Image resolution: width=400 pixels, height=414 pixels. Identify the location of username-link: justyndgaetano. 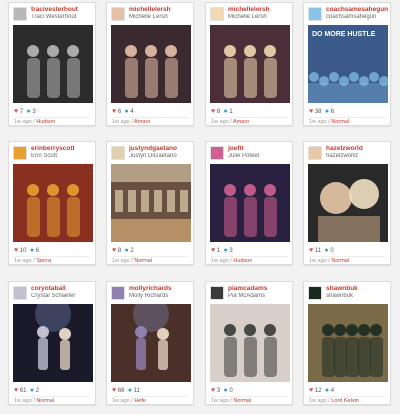
(160, 148).